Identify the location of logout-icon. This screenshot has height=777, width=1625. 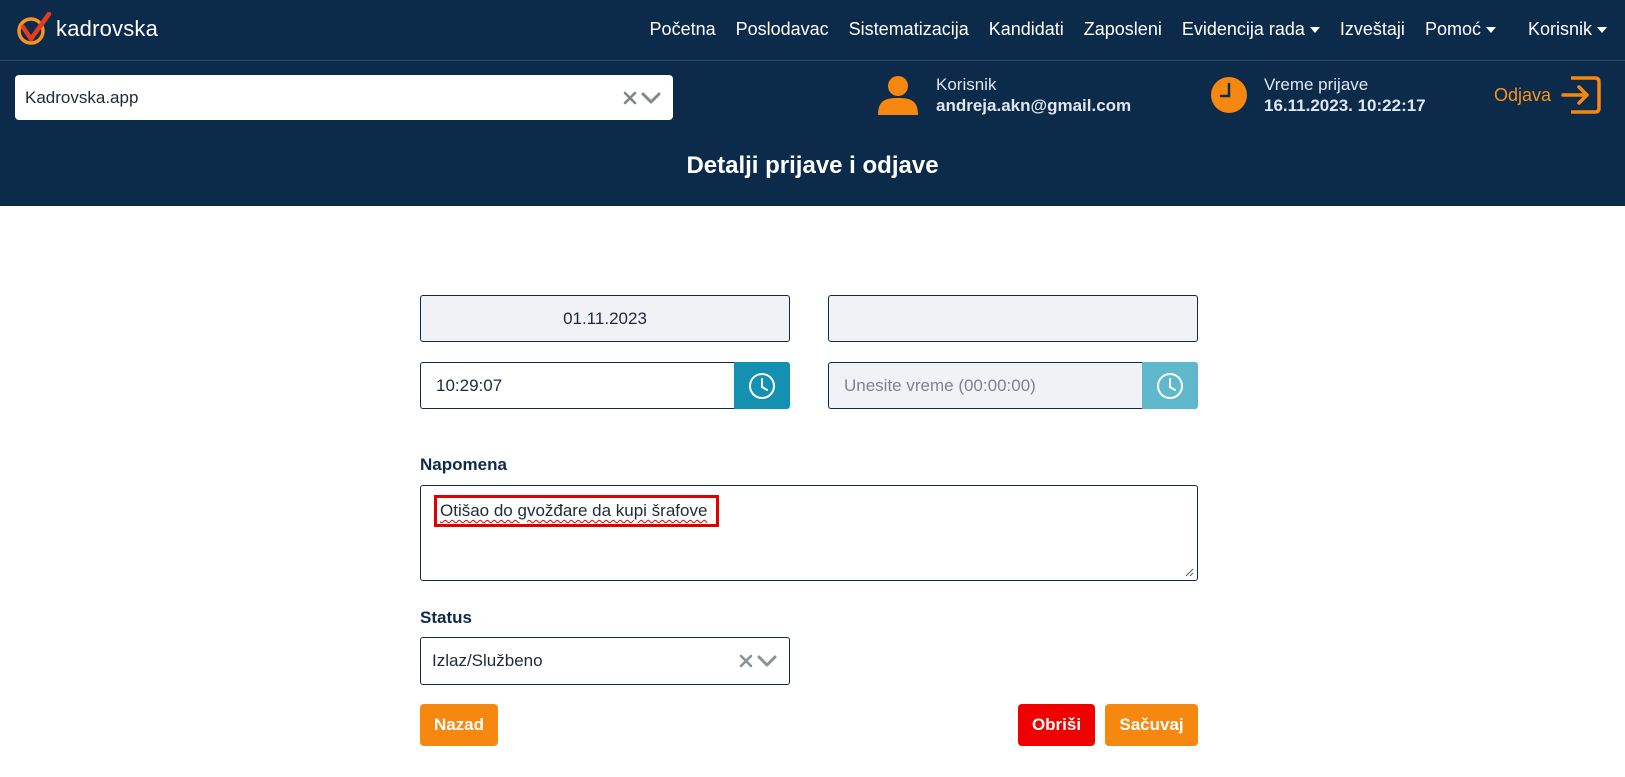
(1581, 95).